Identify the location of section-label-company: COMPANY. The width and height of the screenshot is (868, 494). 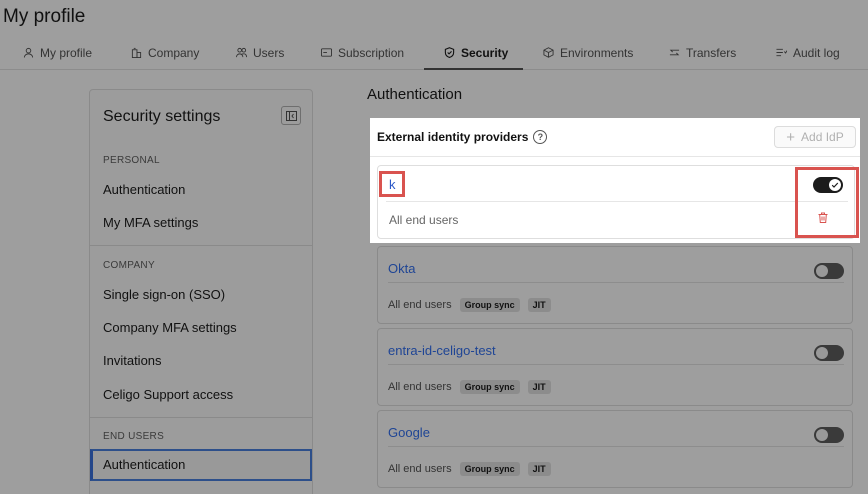
(129, 265).